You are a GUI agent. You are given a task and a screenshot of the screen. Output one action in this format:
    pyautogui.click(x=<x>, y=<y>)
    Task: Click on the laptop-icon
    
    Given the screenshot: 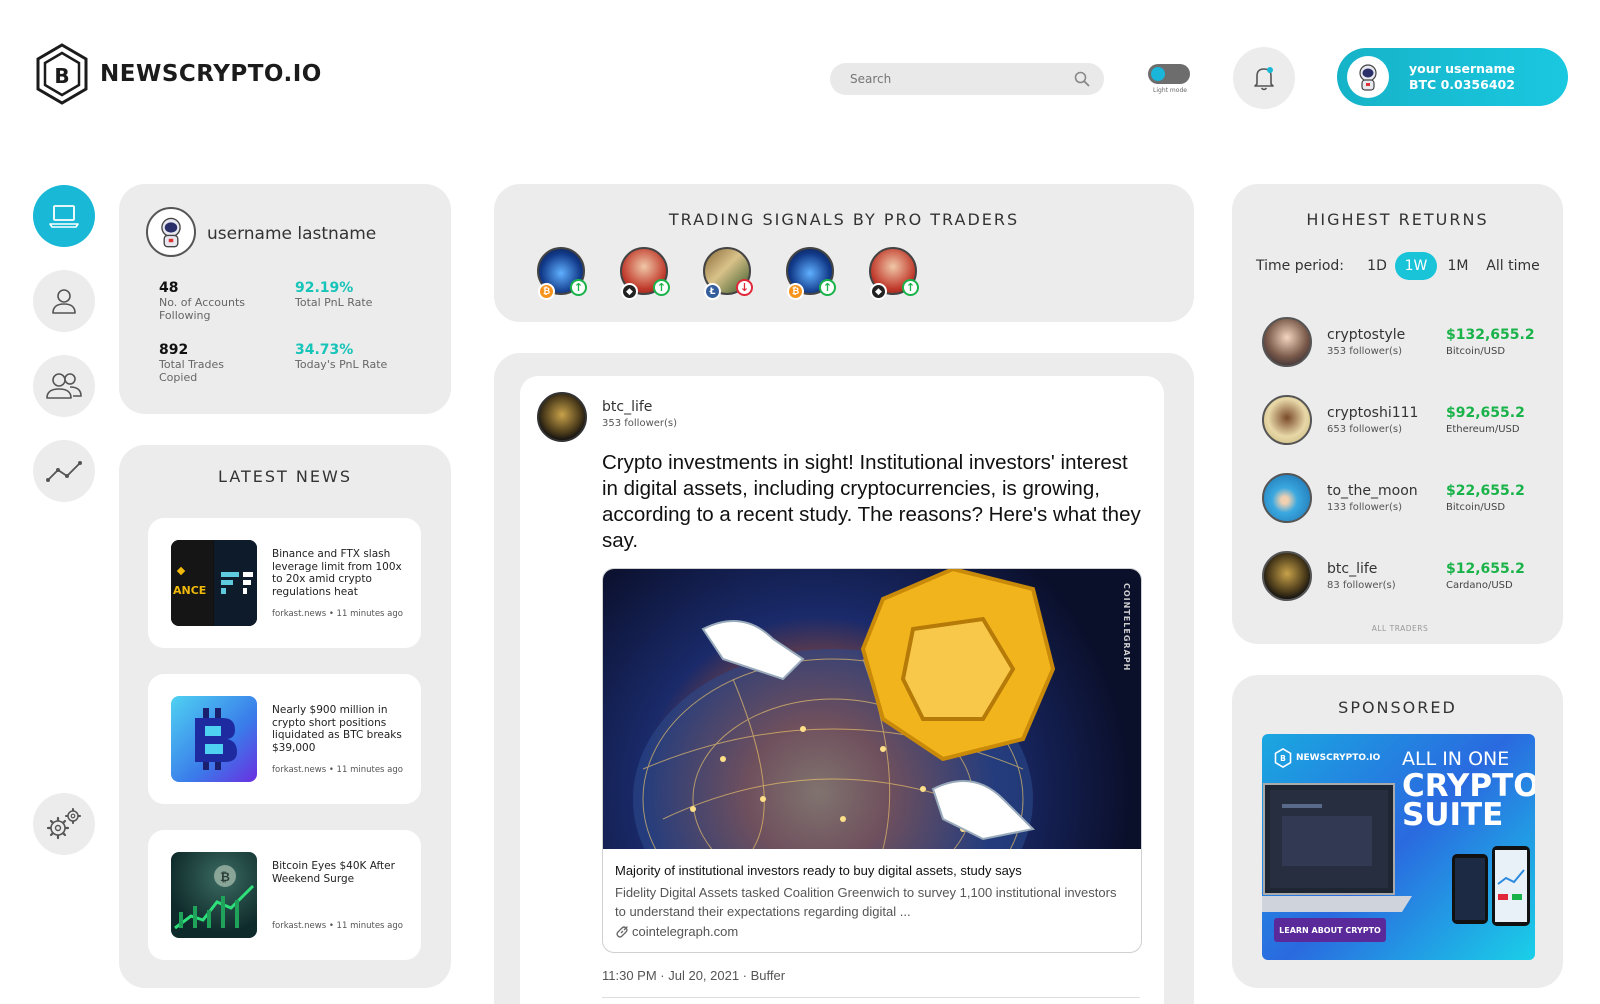 What is the action you would take?
    pyautogui.click(x=64, y=216)
    